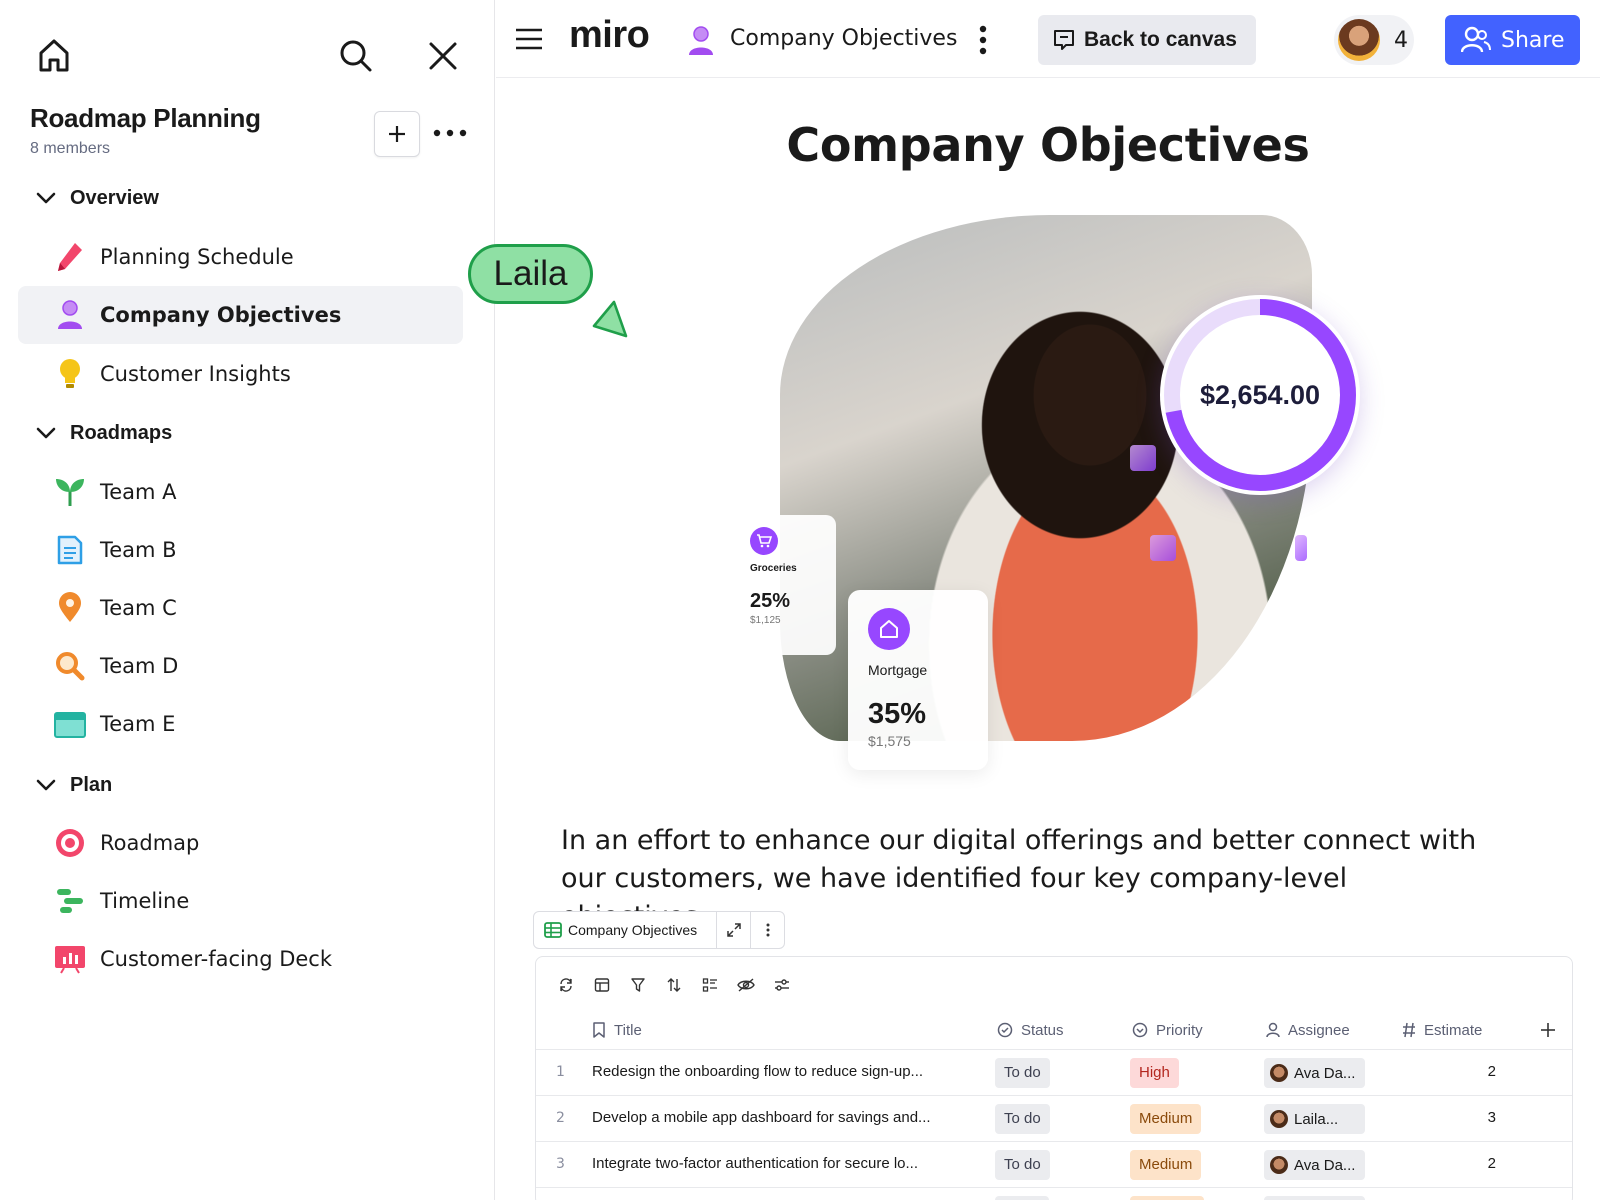 The height and width of the screenshot is (1200, 1600). Describe the element at coordinates (240, 959) in the screenshot. I see `sidebar-item-customer-facing-deck: Customer-facing Deck` at that location.